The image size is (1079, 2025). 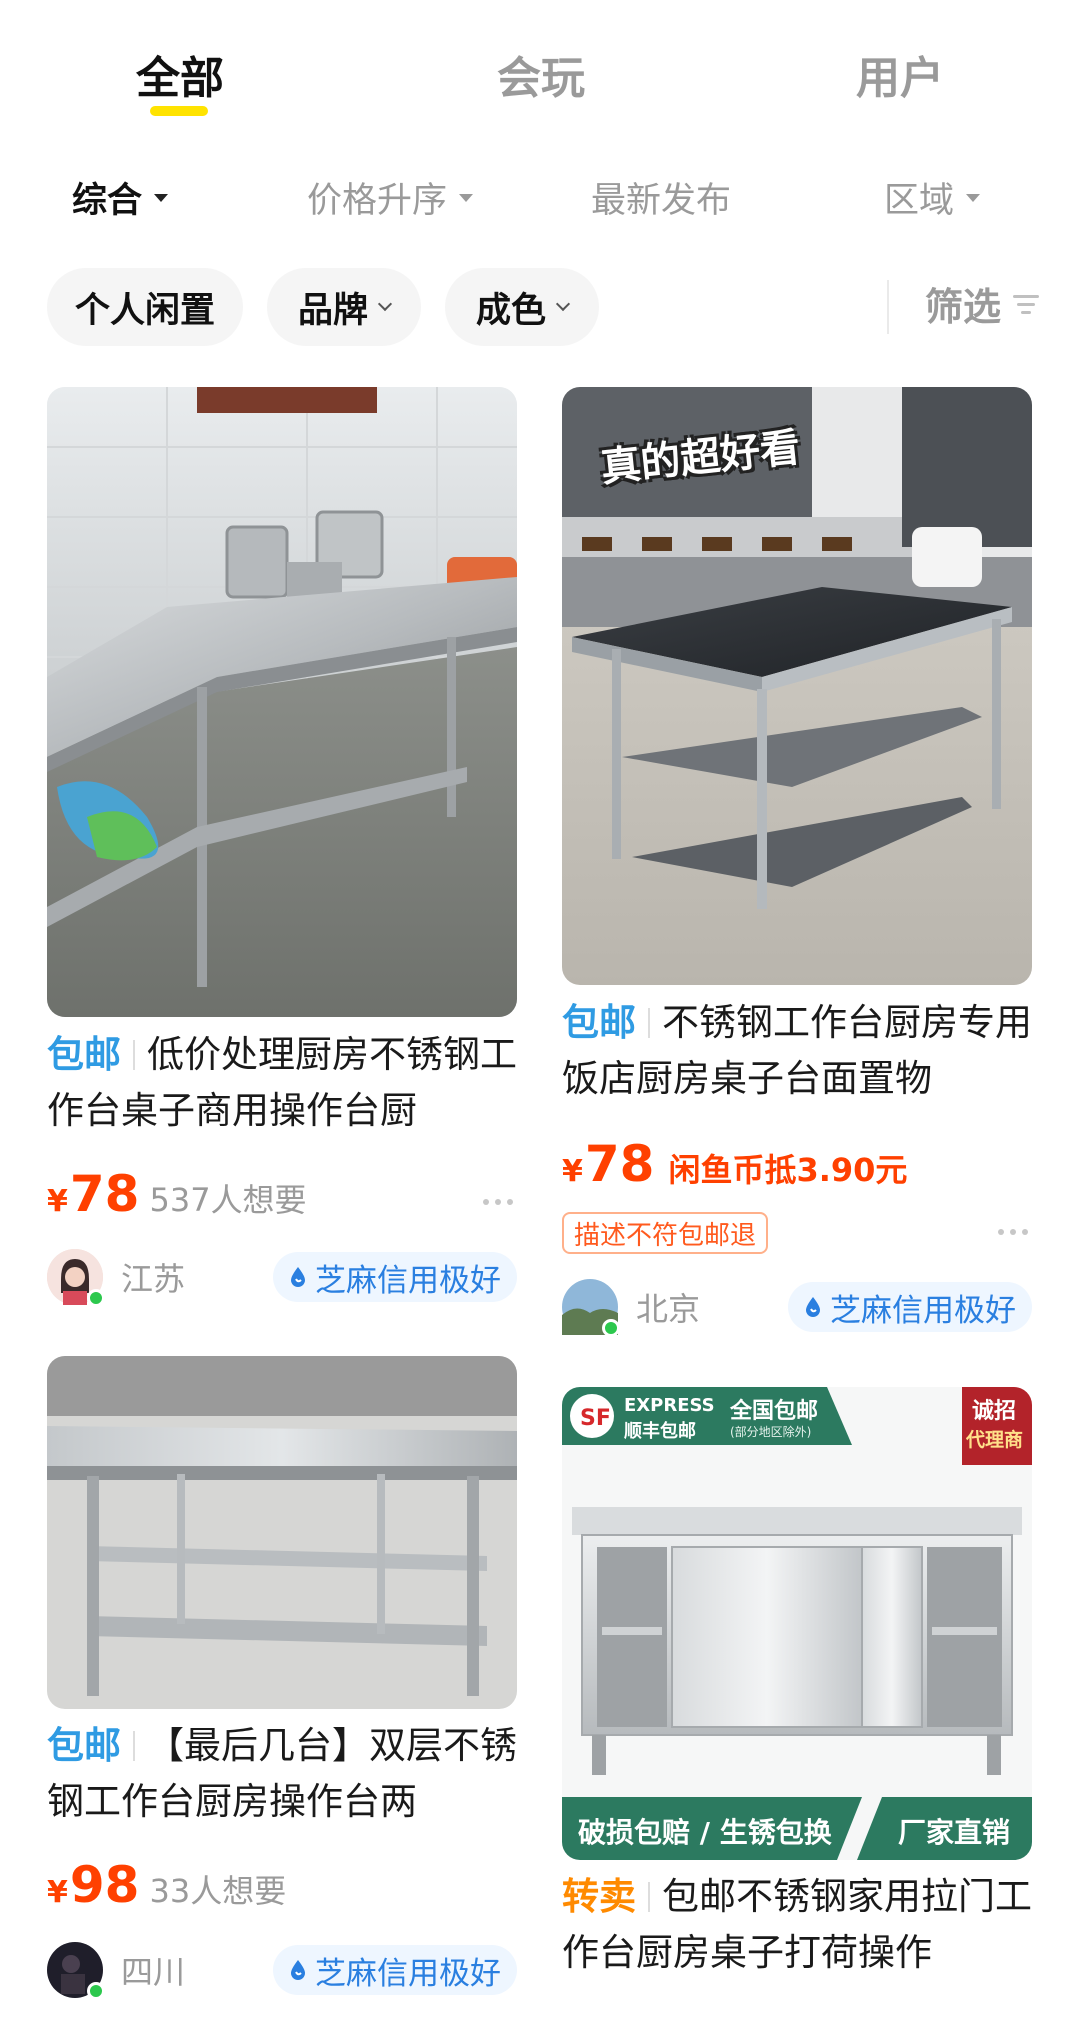 What do you see at coordinates (660, 1431) in the screenshot?
I see `sf-shipping-text: 顺丰包邮` at bounding box center [660, 1431].